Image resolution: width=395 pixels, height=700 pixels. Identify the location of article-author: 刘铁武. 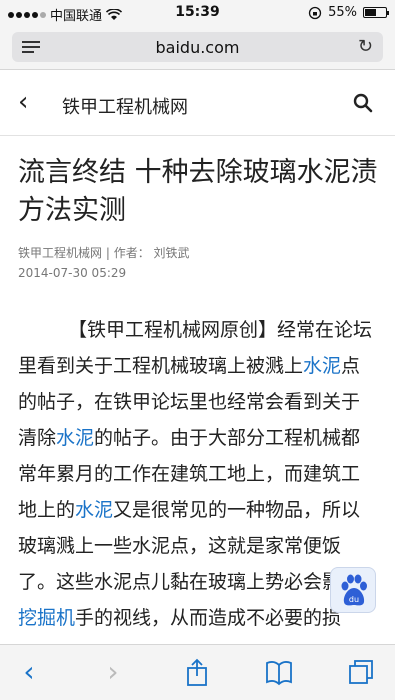
(171, 253).